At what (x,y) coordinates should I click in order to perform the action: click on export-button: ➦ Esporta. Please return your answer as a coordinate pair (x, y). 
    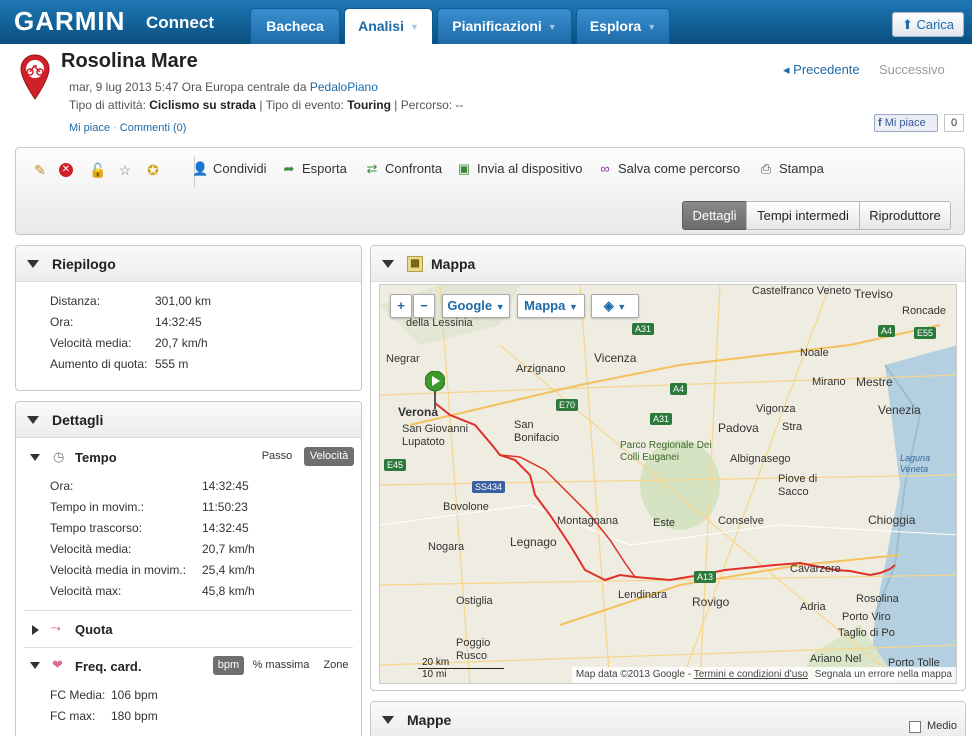
    Looking at the image, I should click on (314, 169).